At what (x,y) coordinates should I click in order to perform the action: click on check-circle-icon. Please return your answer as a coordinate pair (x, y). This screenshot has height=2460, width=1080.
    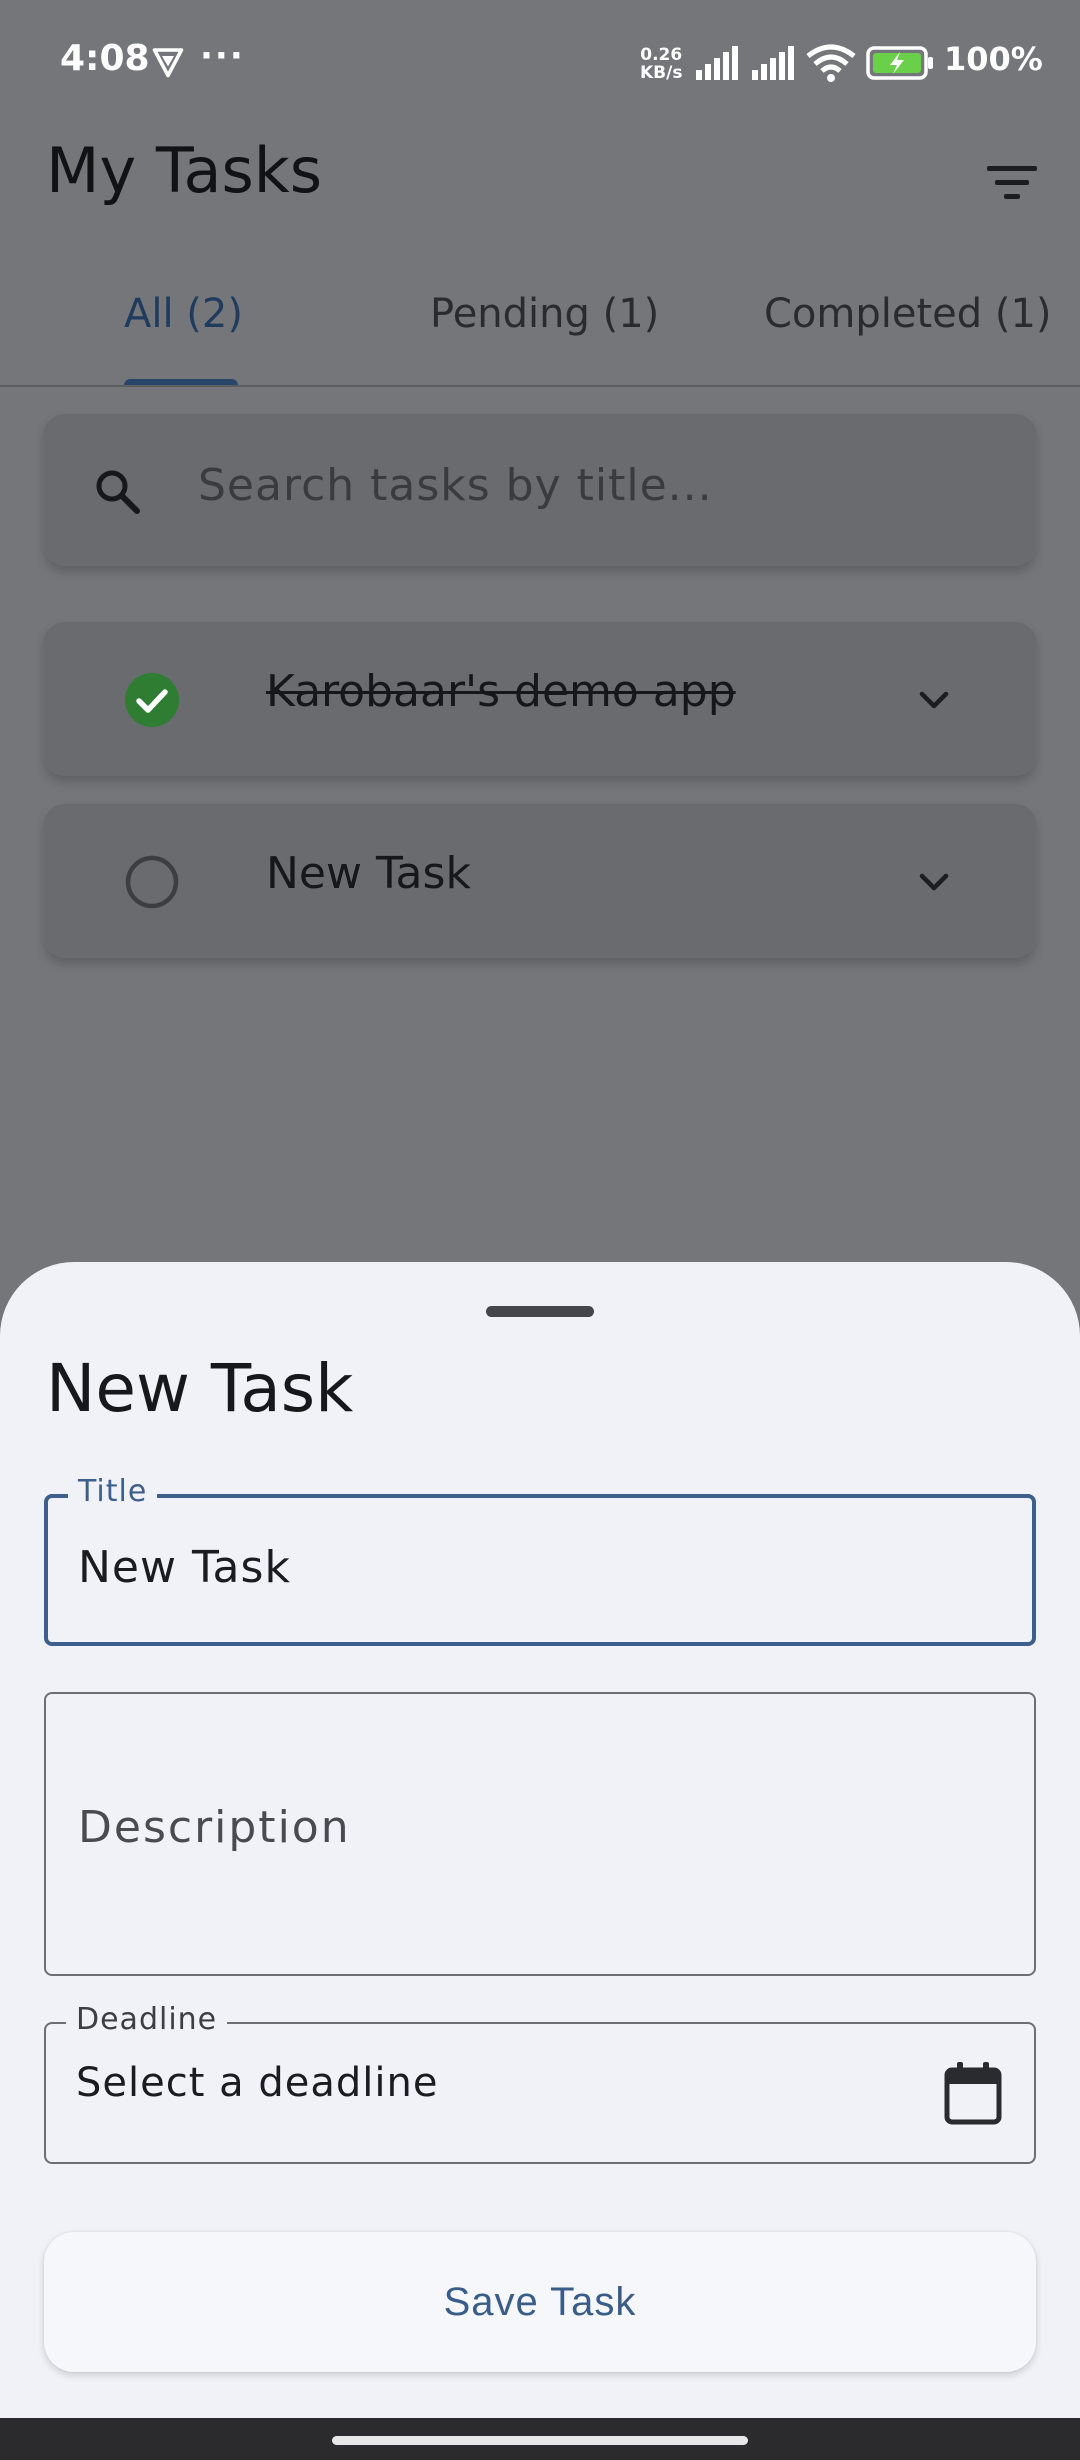
    Looking at the image, I should click on (152, 700).